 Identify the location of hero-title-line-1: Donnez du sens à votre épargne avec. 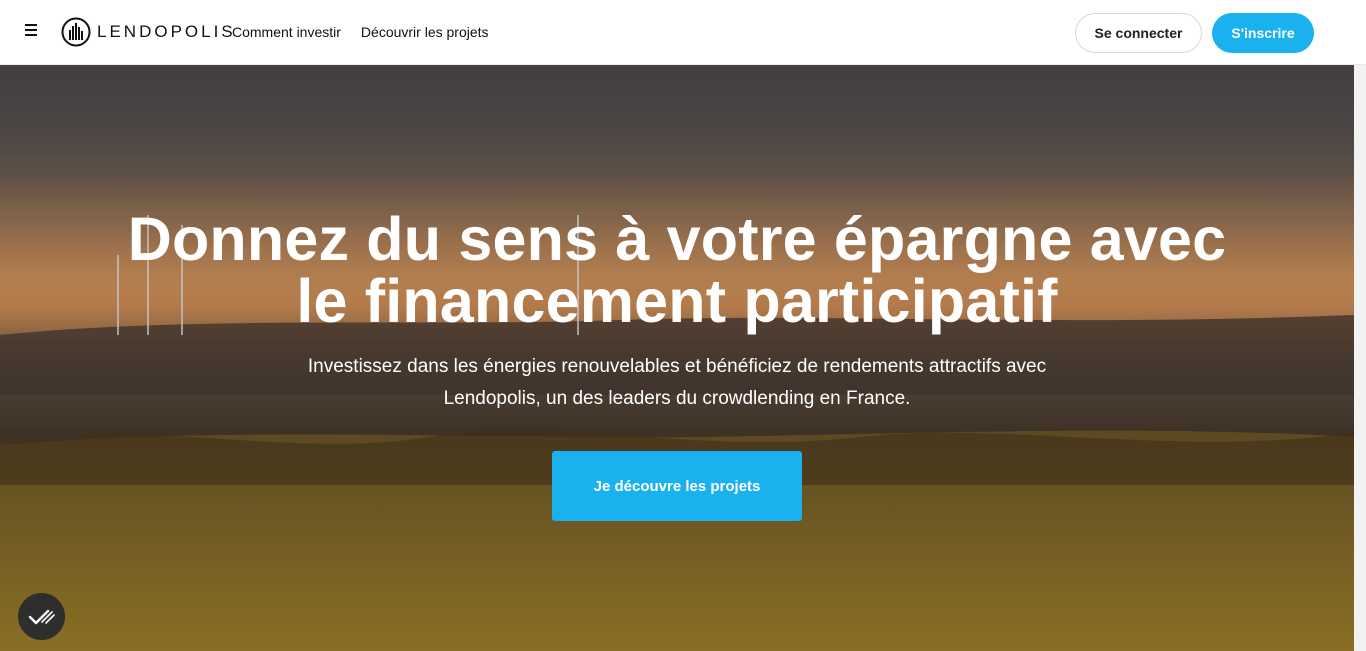
(677, 239).